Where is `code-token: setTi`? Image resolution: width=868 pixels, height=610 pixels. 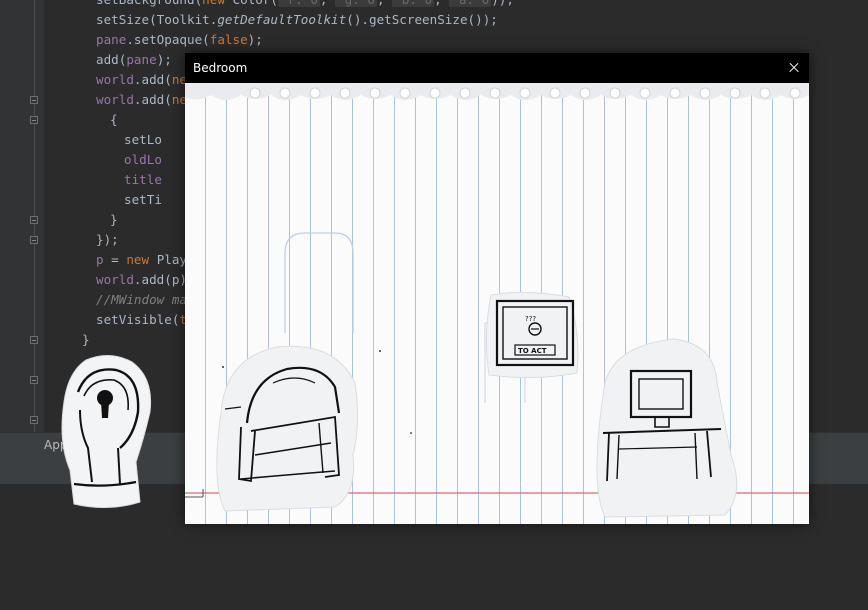 code-token: setTi is located at coordinates (143, 199).